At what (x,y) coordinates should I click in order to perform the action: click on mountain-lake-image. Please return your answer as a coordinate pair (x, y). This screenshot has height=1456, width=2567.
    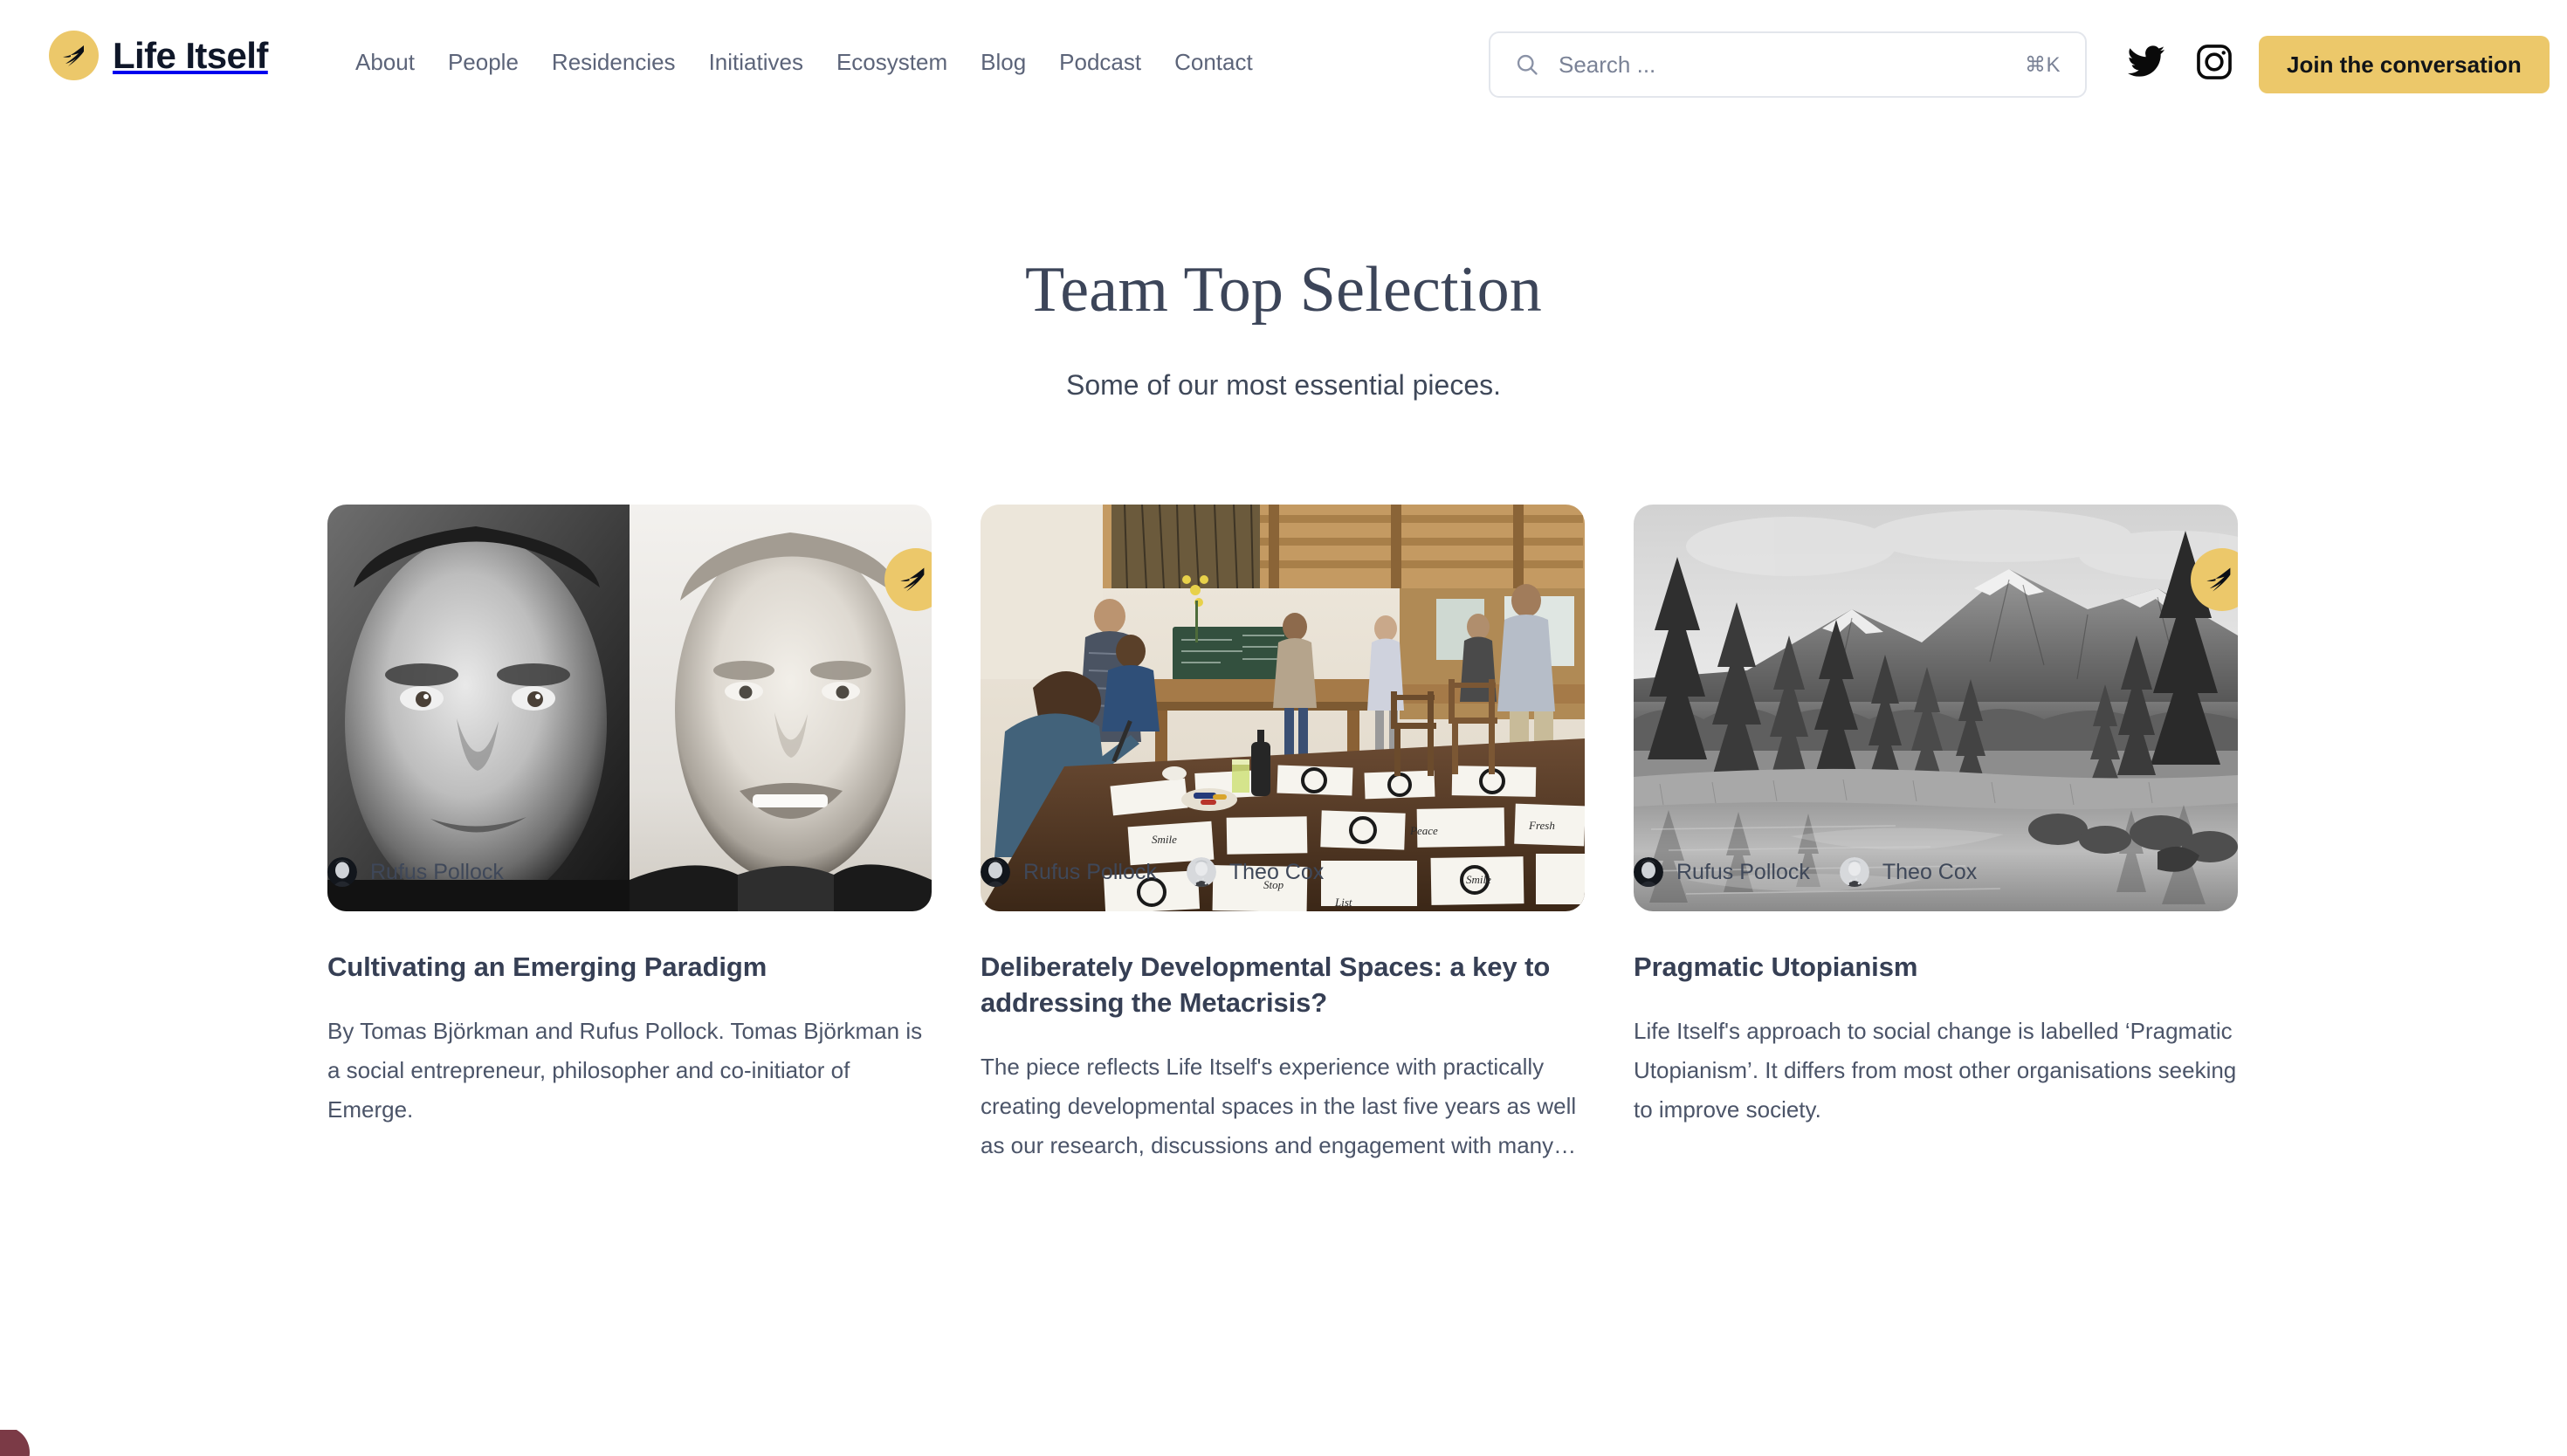
    Looking at the image, I should click on (1936, 708).